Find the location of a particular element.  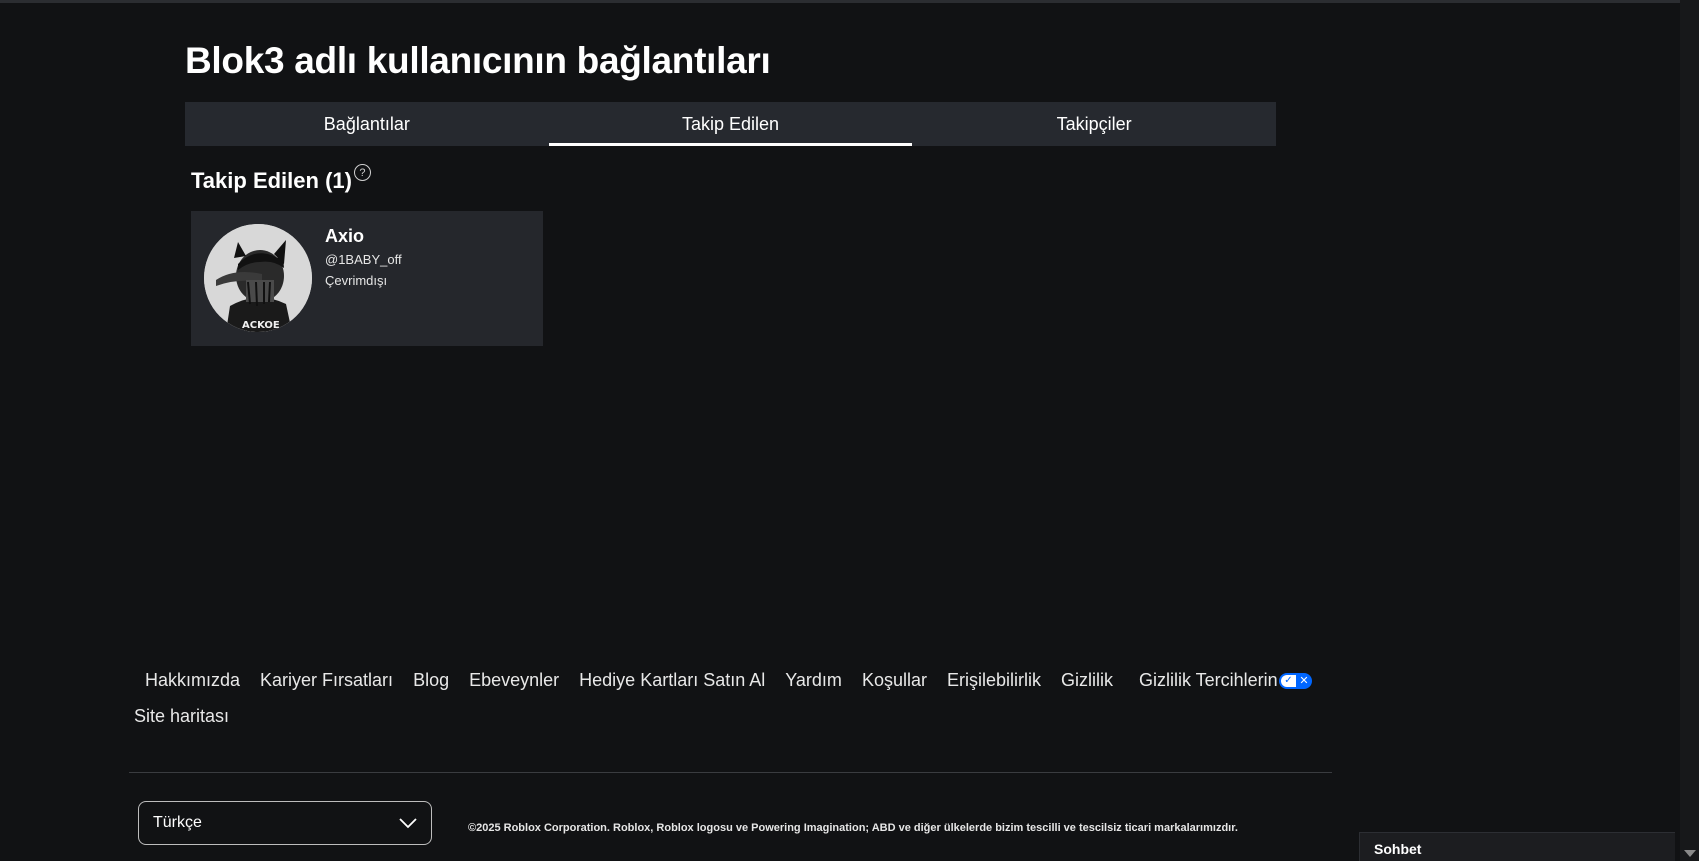

connections-tabs: Bağlantılar Takip Edilen Takipçiler is located at coordinates (730, 124).